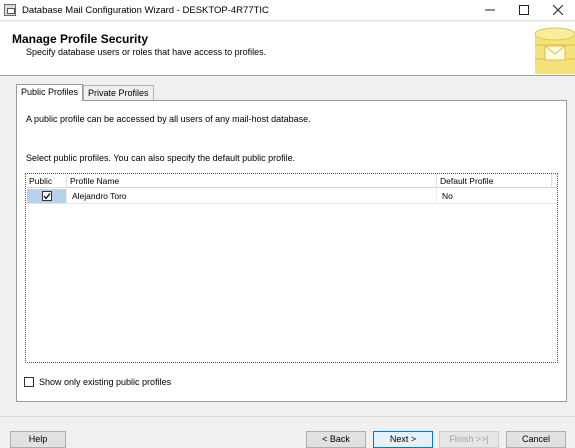  I want to click on default-profile-cell: No, so click(447, 196).